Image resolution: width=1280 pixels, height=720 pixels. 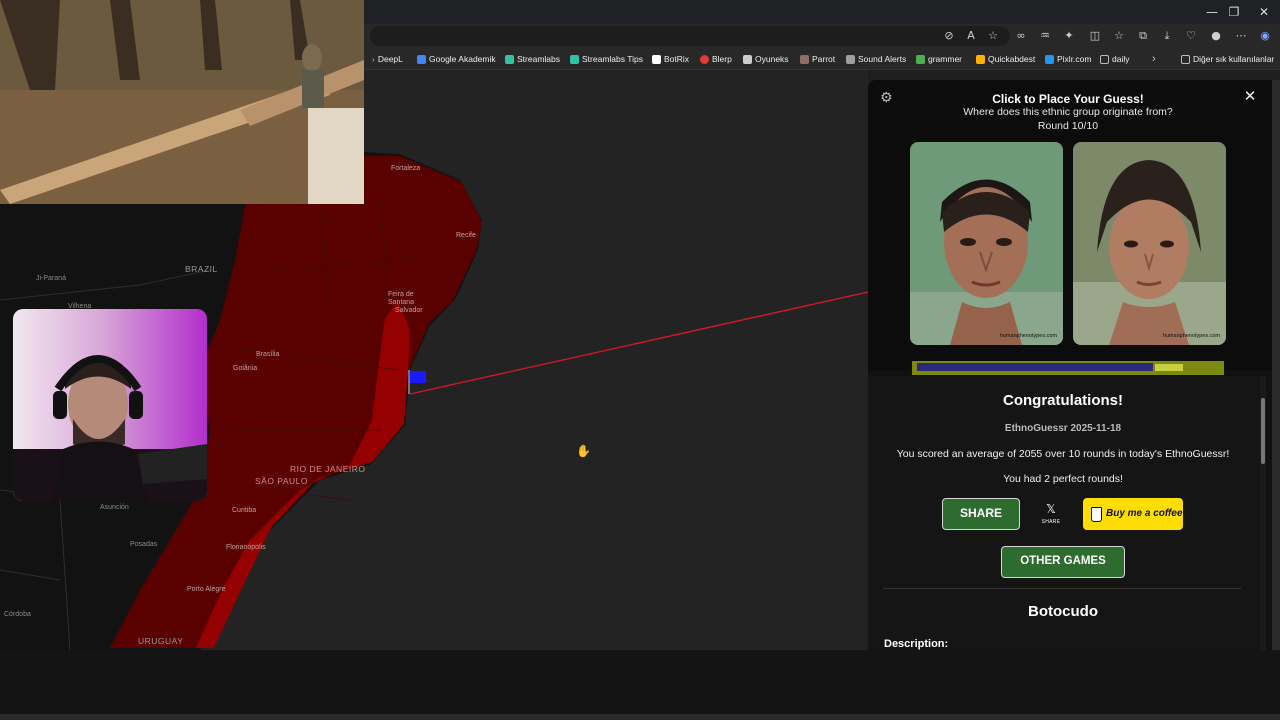 What do you see at coordinates (747, 59) in the screenshot?
I see `oyuneks-icon` at bounding box center [747, 59].